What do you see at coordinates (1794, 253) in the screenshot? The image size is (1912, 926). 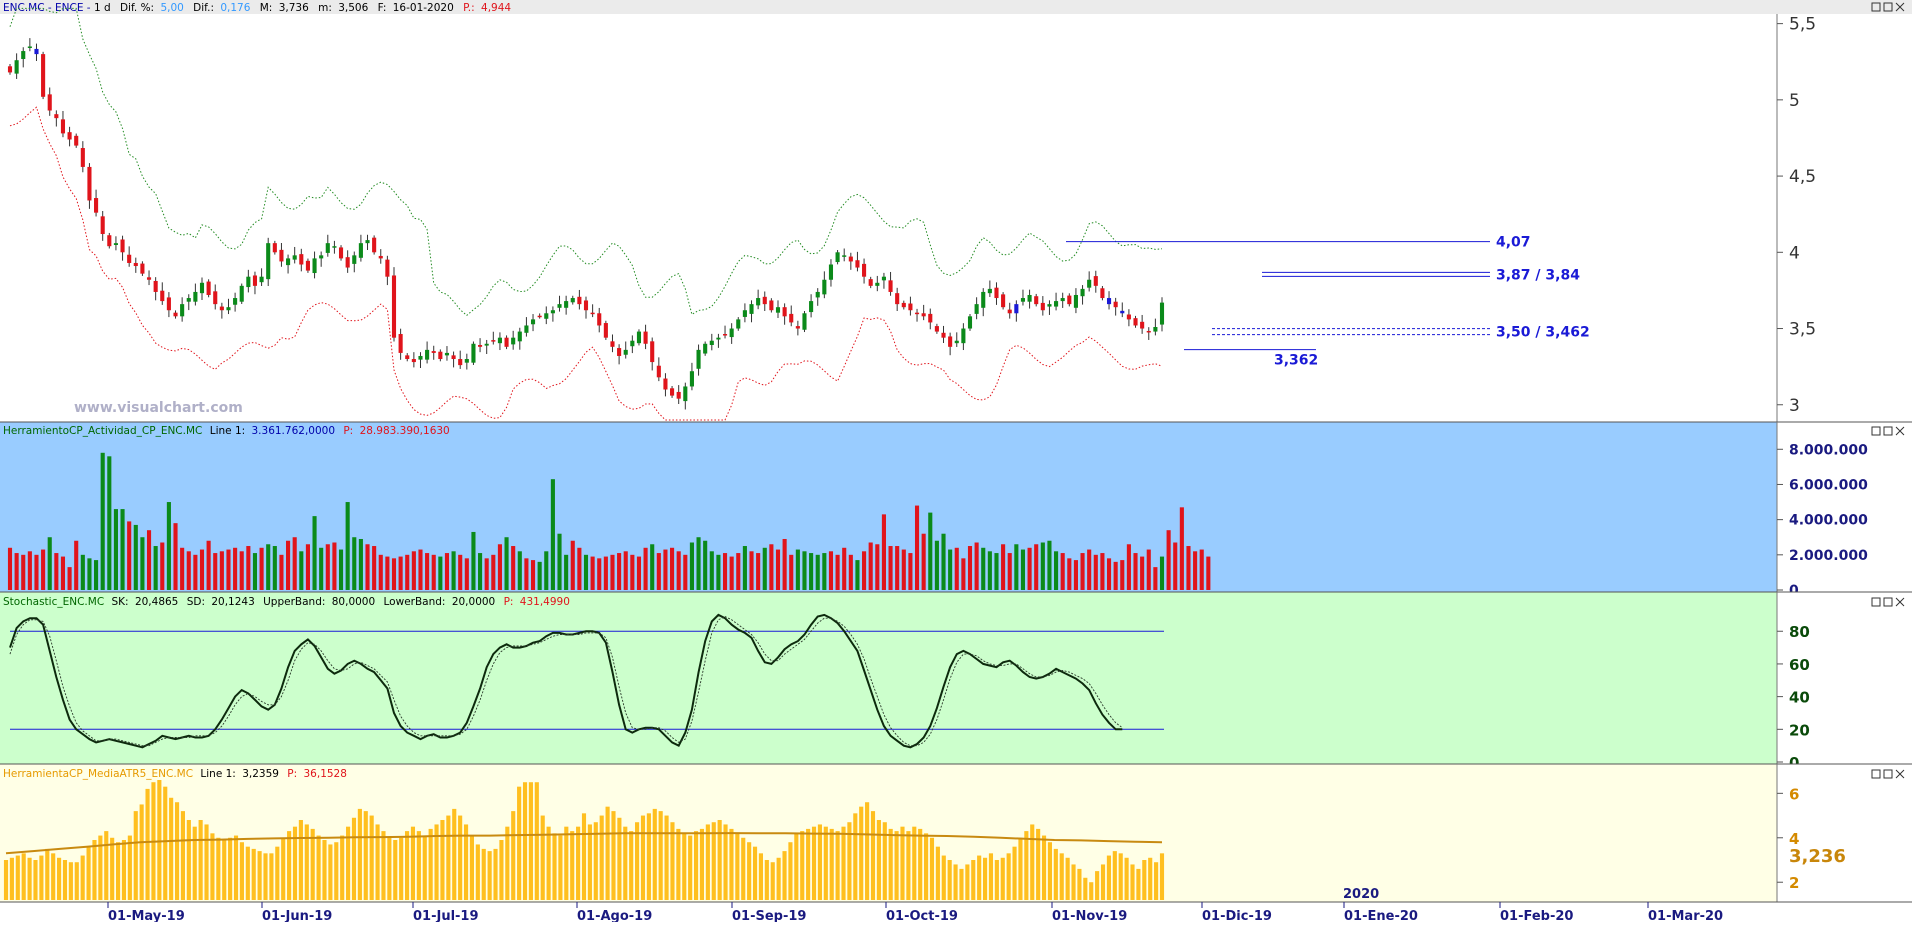 I see `y-tick-label: 4` at bounding box center [1794, 253].